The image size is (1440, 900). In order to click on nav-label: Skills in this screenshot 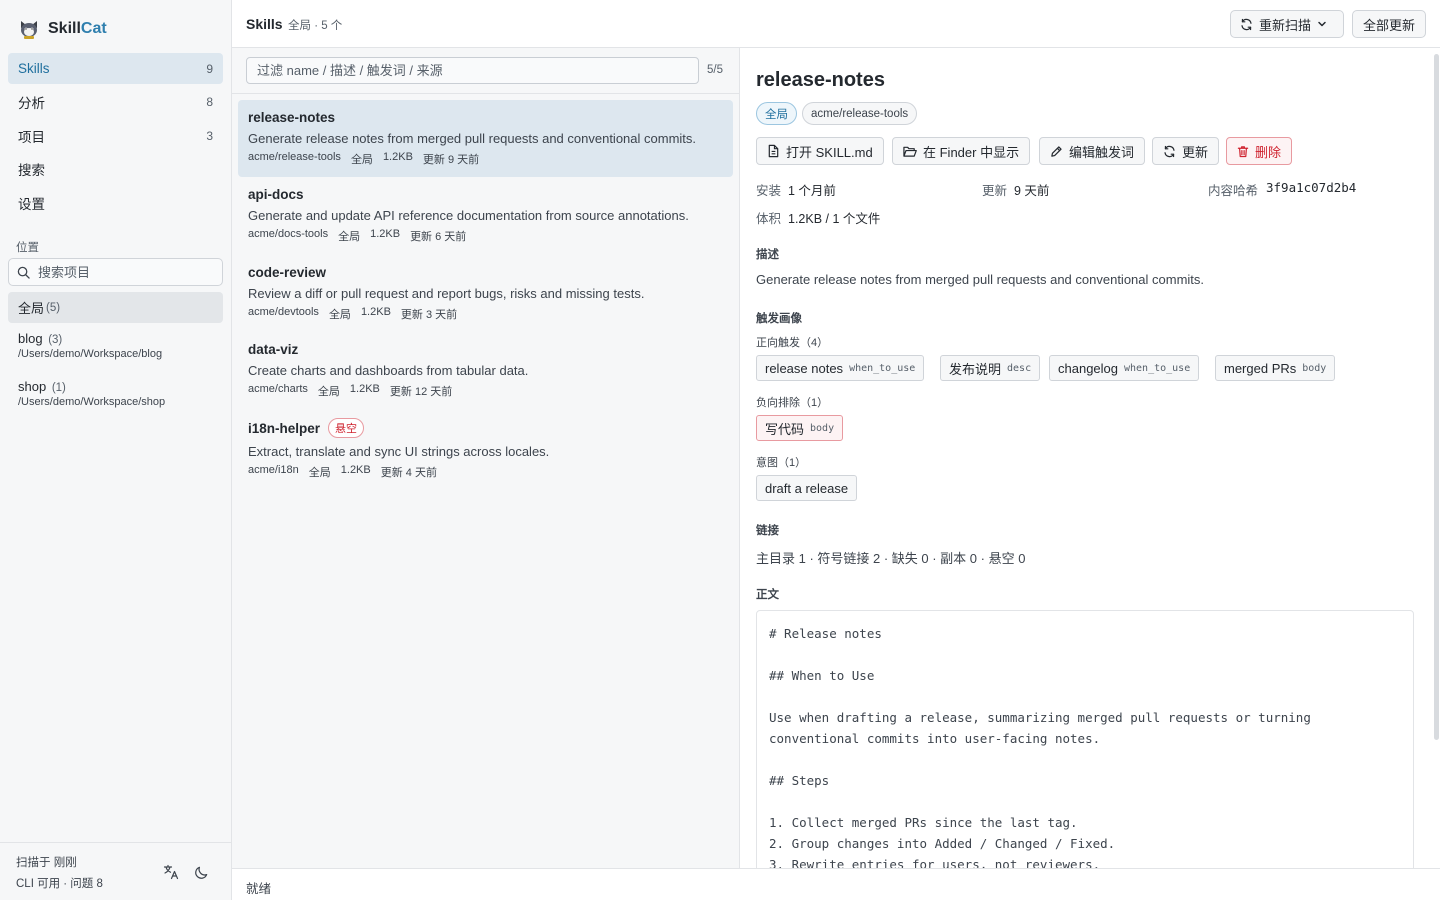, I will do `click(34, 68)`.